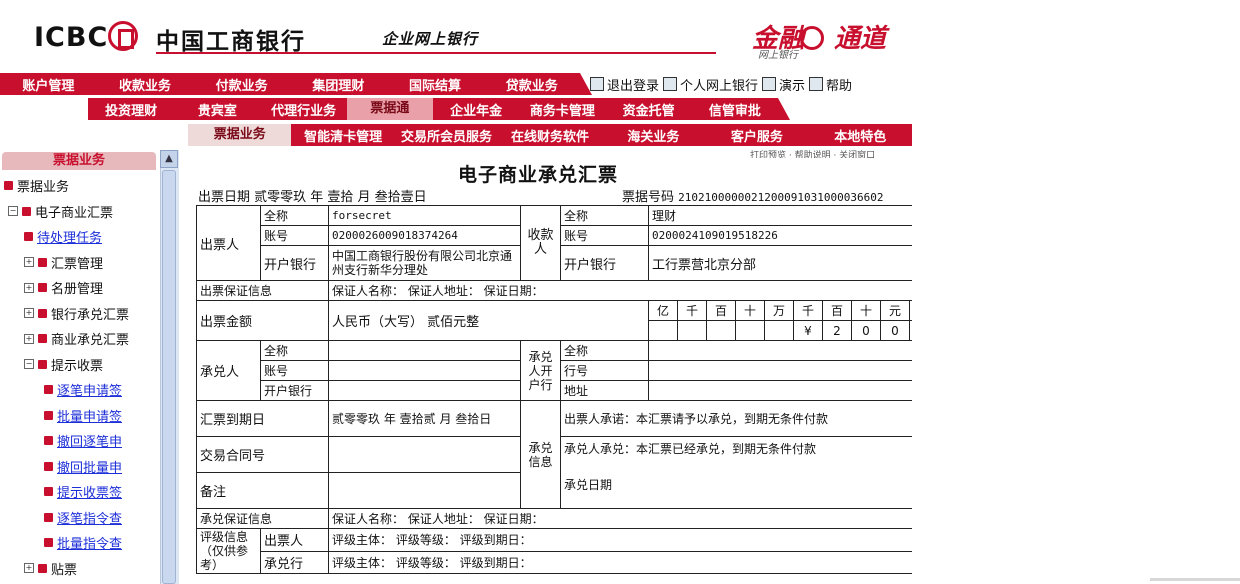  Describe the element at coordinates (63, 364) in the screenshot. I see `sidebar-tree-item: − 提示收票` at that location.